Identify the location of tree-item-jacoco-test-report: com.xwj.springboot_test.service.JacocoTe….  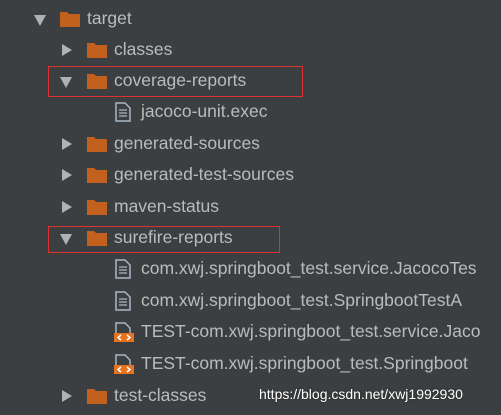
(250, 269).